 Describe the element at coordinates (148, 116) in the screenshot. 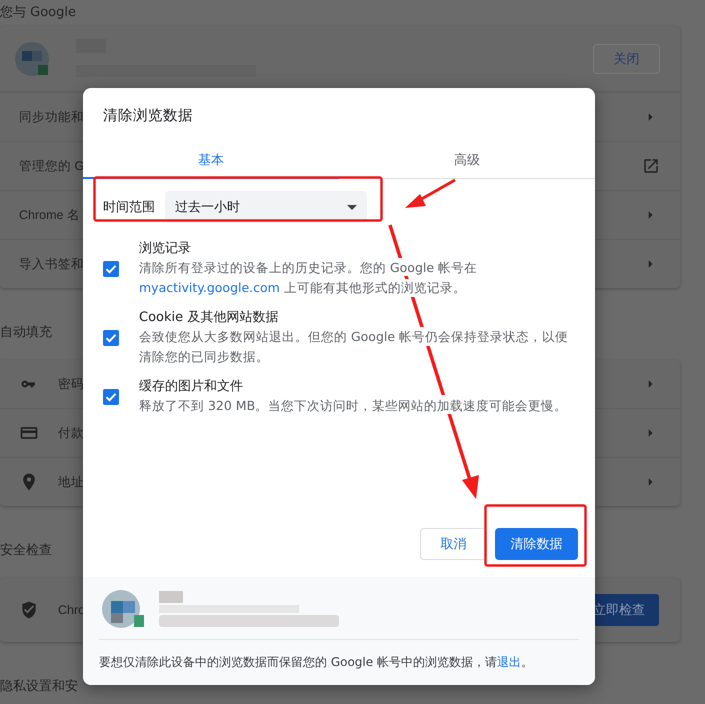

I see `dialog-title: 清除浏览数据` at that location.